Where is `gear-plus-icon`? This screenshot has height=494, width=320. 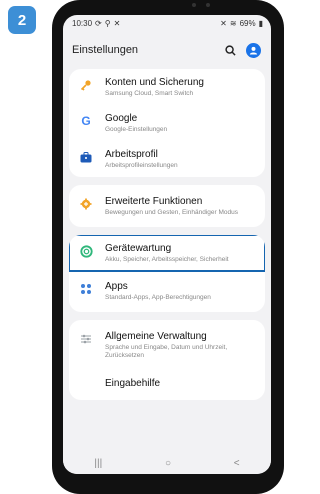 gear-plus-icon is located at coordinates (86, 204).